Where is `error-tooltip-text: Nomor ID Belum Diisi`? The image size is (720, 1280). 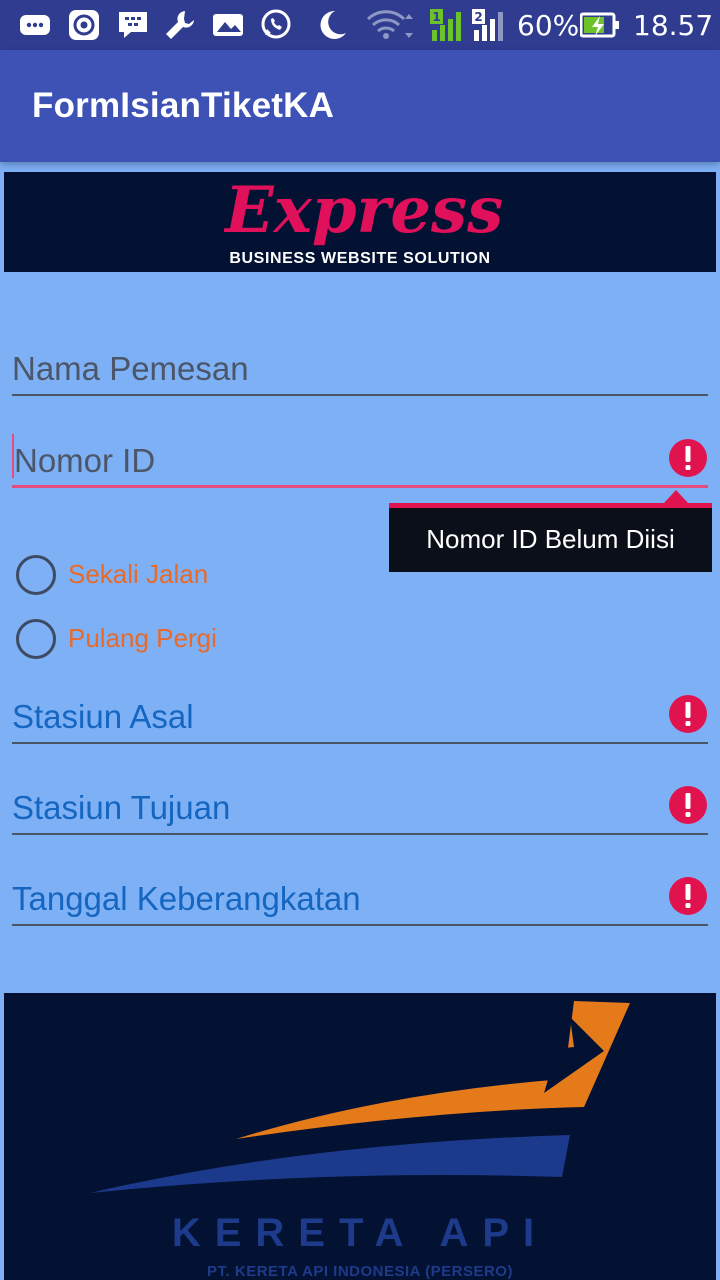 error-tooltip-text: Nomor ID Belum Diisi is located at coordinates (550, 539).